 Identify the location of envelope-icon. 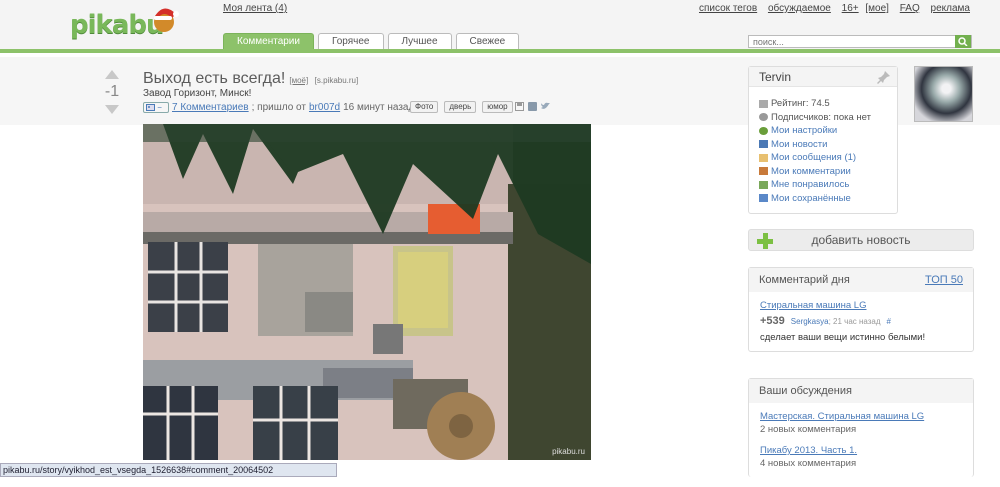
(763, 157).